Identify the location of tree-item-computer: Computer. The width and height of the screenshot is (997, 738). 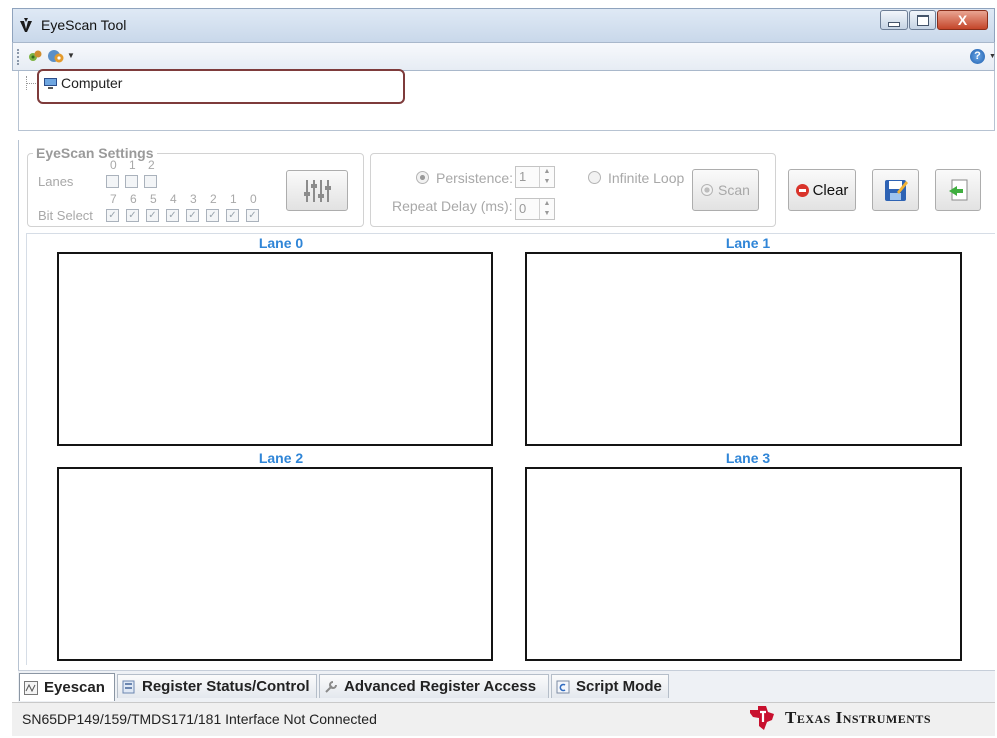
(91, 83).